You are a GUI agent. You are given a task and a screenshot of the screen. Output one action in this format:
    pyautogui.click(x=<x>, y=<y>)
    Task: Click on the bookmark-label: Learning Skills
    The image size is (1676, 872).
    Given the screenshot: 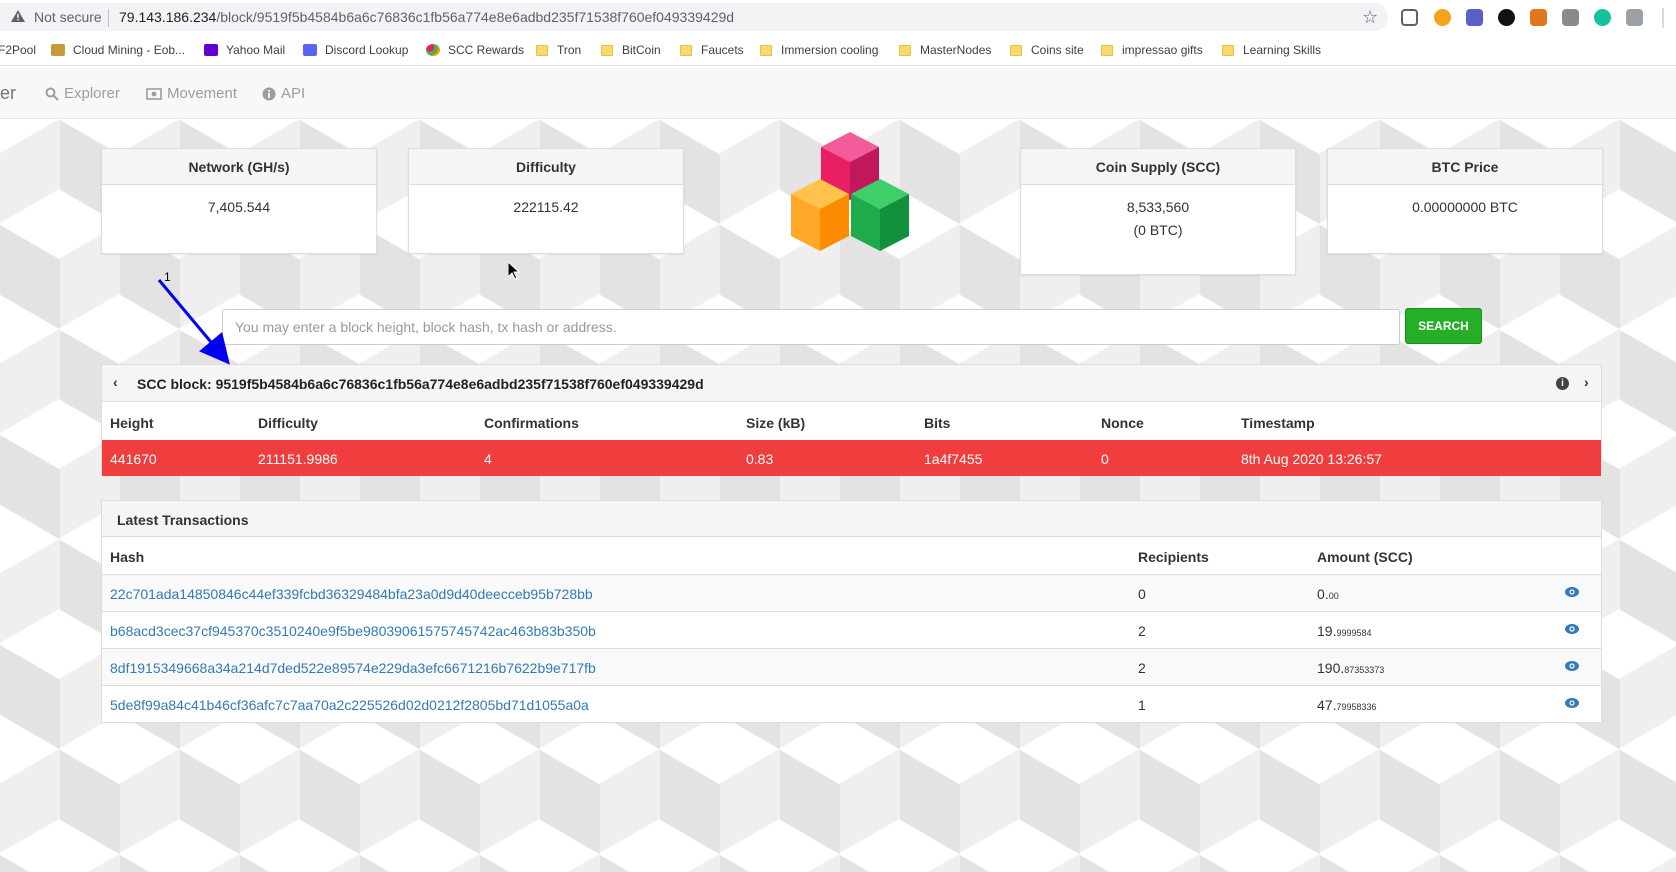 What is the action you would take?
    pyautogui.click(x=1282, y=50)
    